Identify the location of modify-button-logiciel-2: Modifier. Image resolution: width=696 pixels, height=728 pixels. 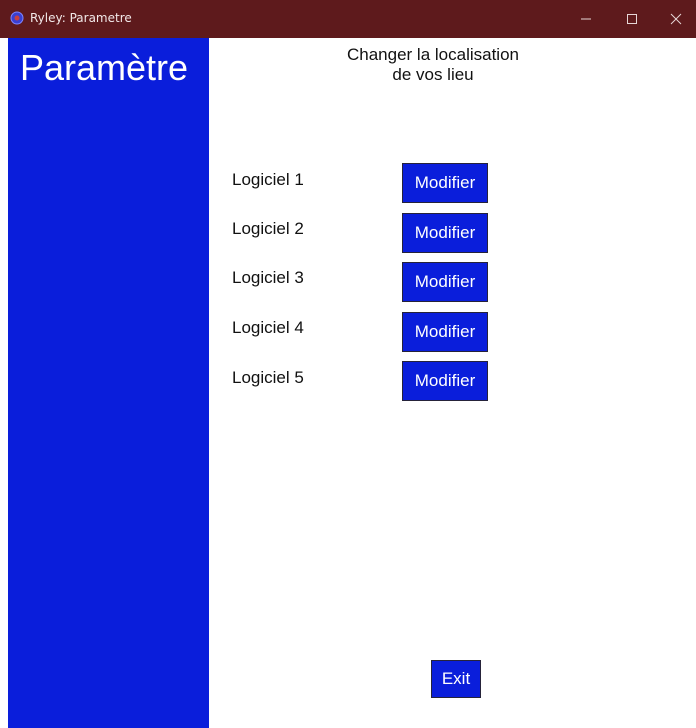
(445, 233).